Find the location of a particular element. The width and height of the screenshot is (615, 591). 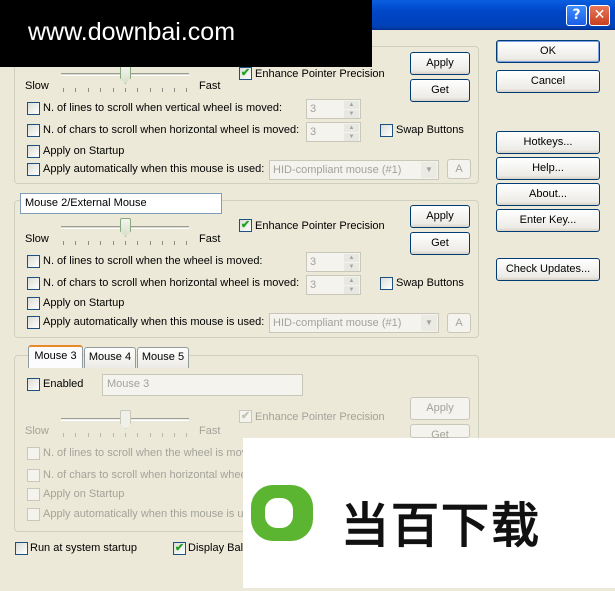

mouse2-apply-button: Apply is located at coordinates (440, 216).